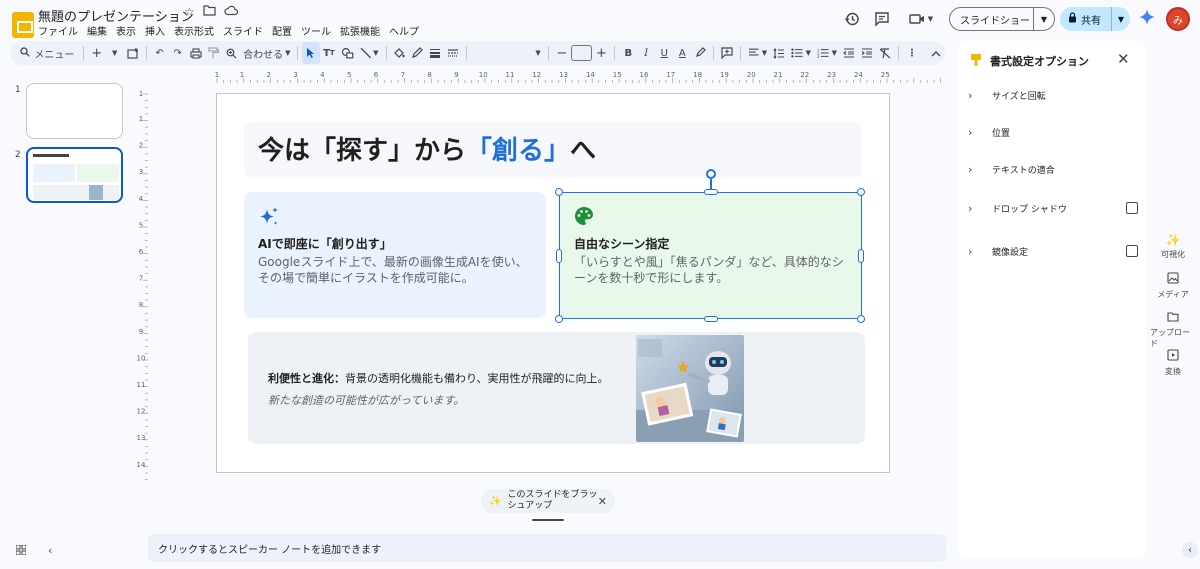 The height and width of the screenshot is (569, 1200). I want to click on zoom-icon, so click(232, 53).